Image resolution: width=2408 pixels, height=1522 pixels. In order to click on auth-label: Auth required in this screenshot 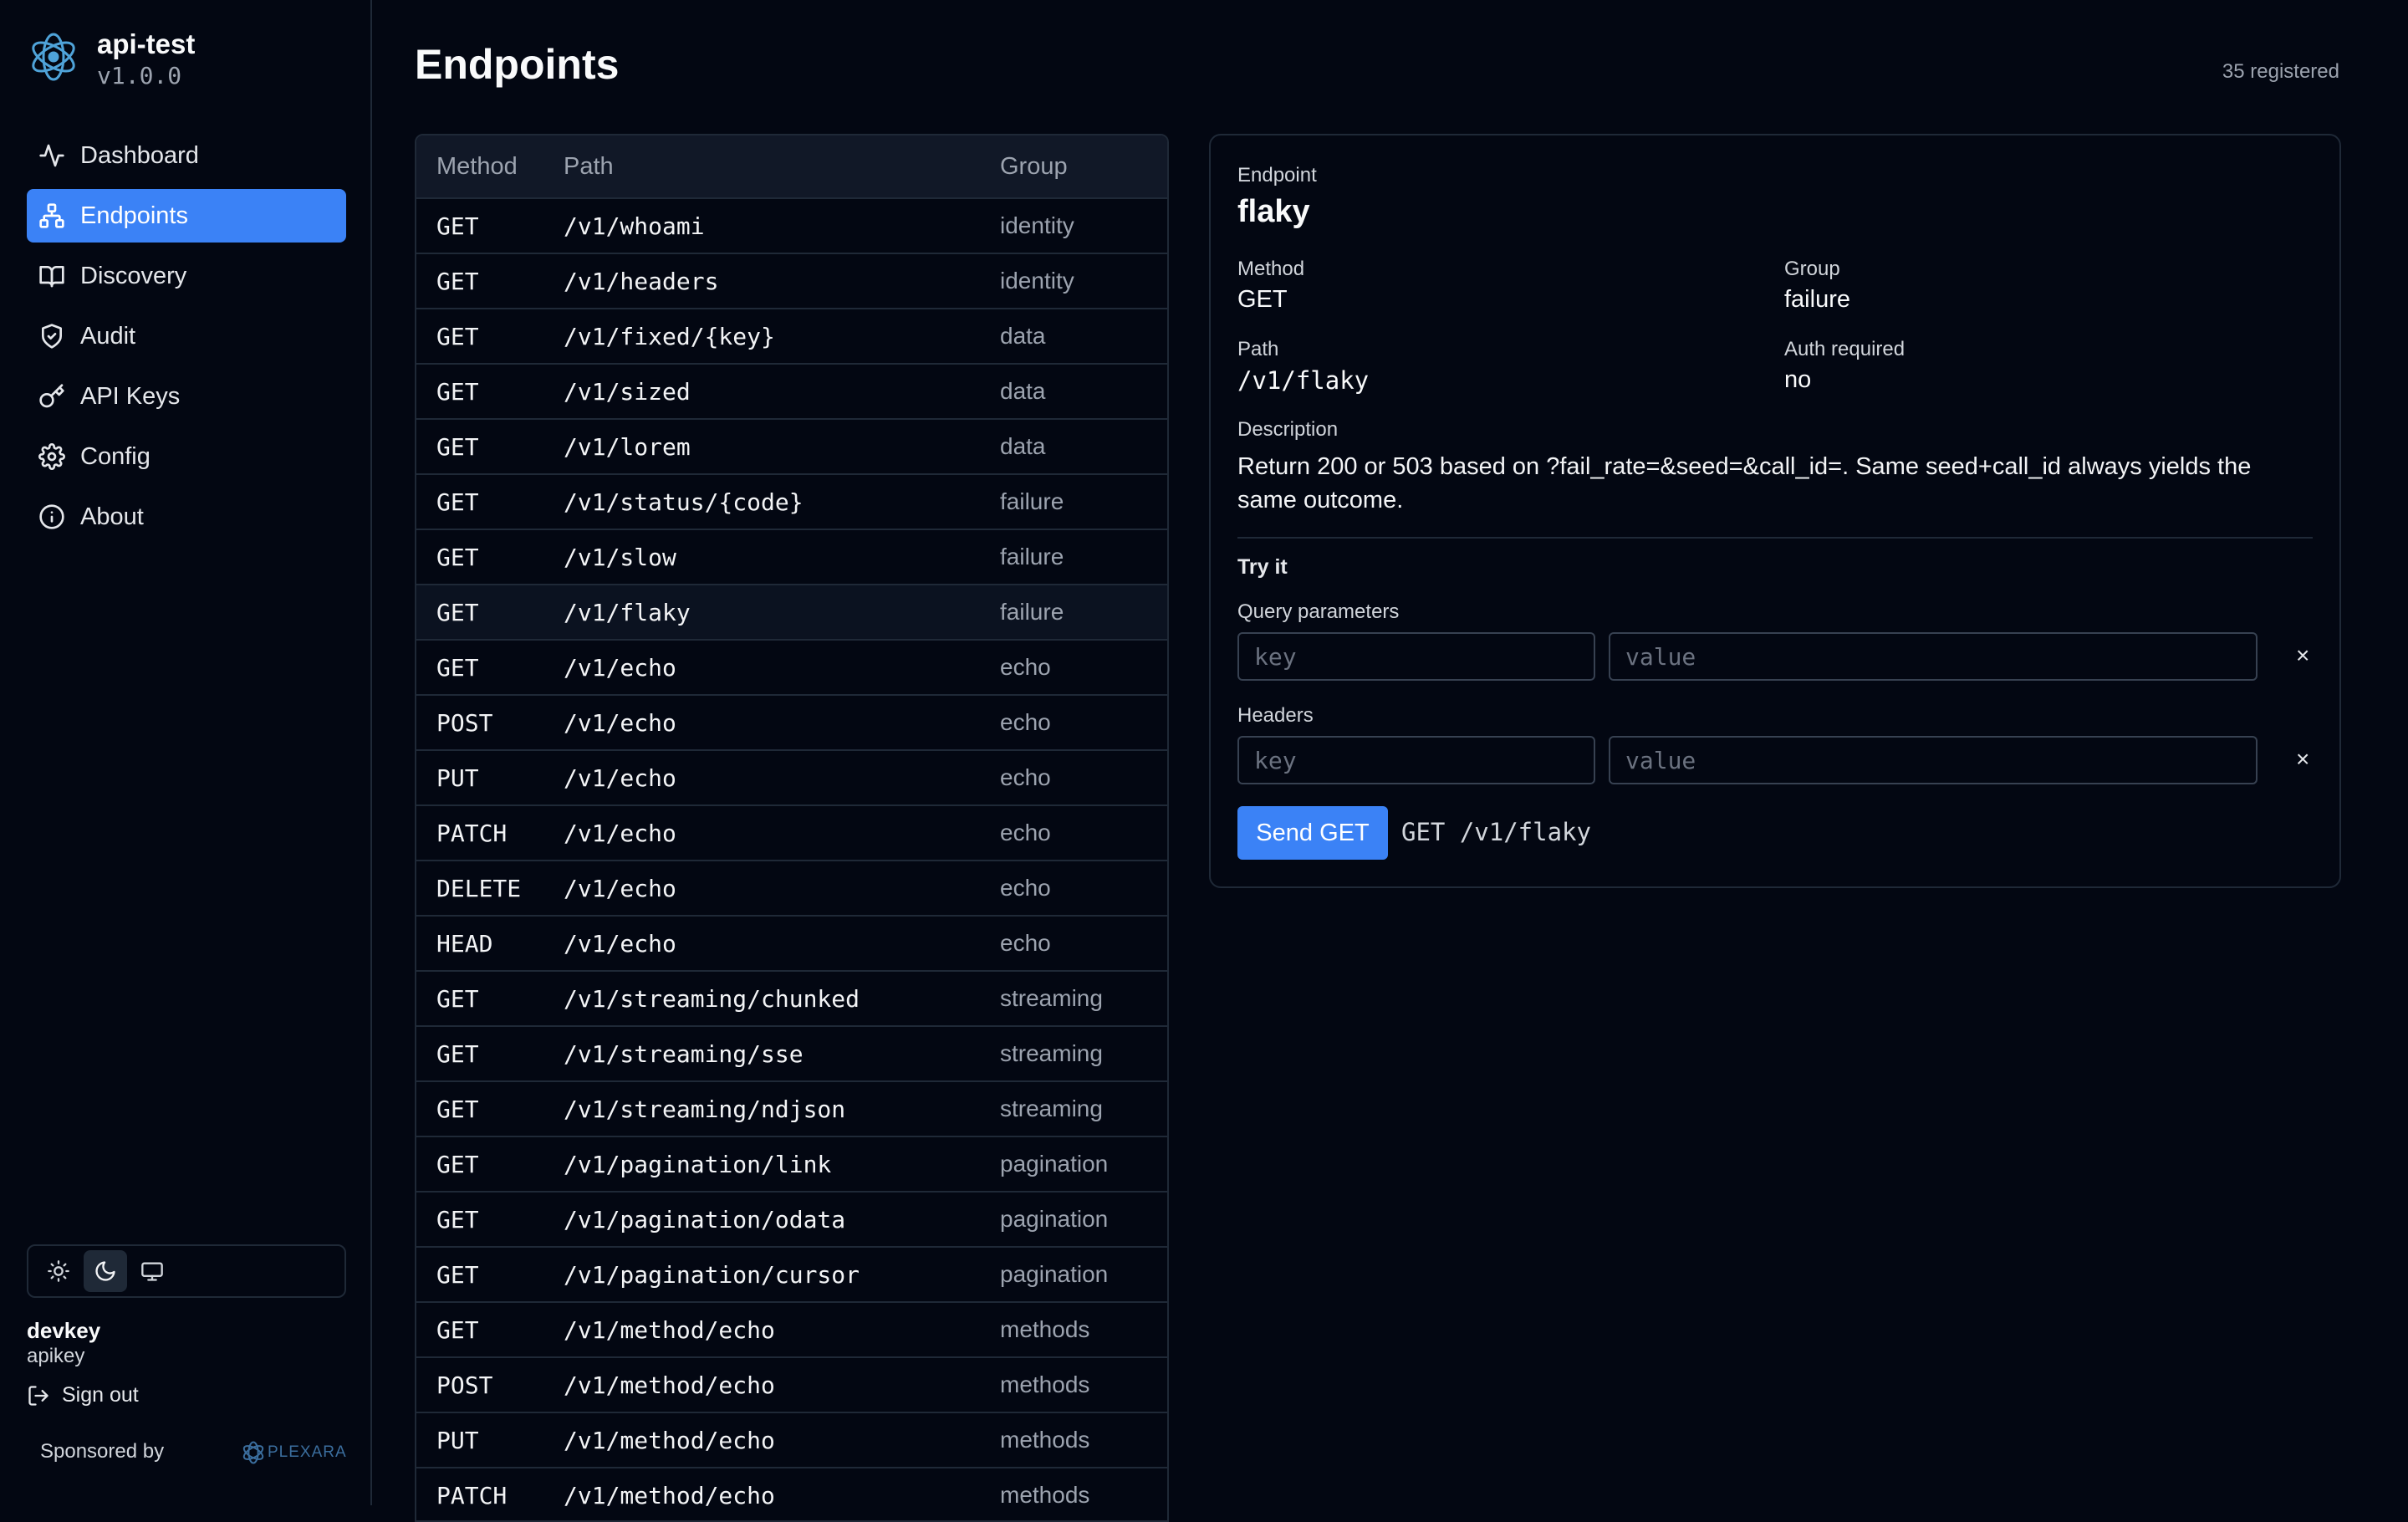, I will do `click(1844, 349)`.